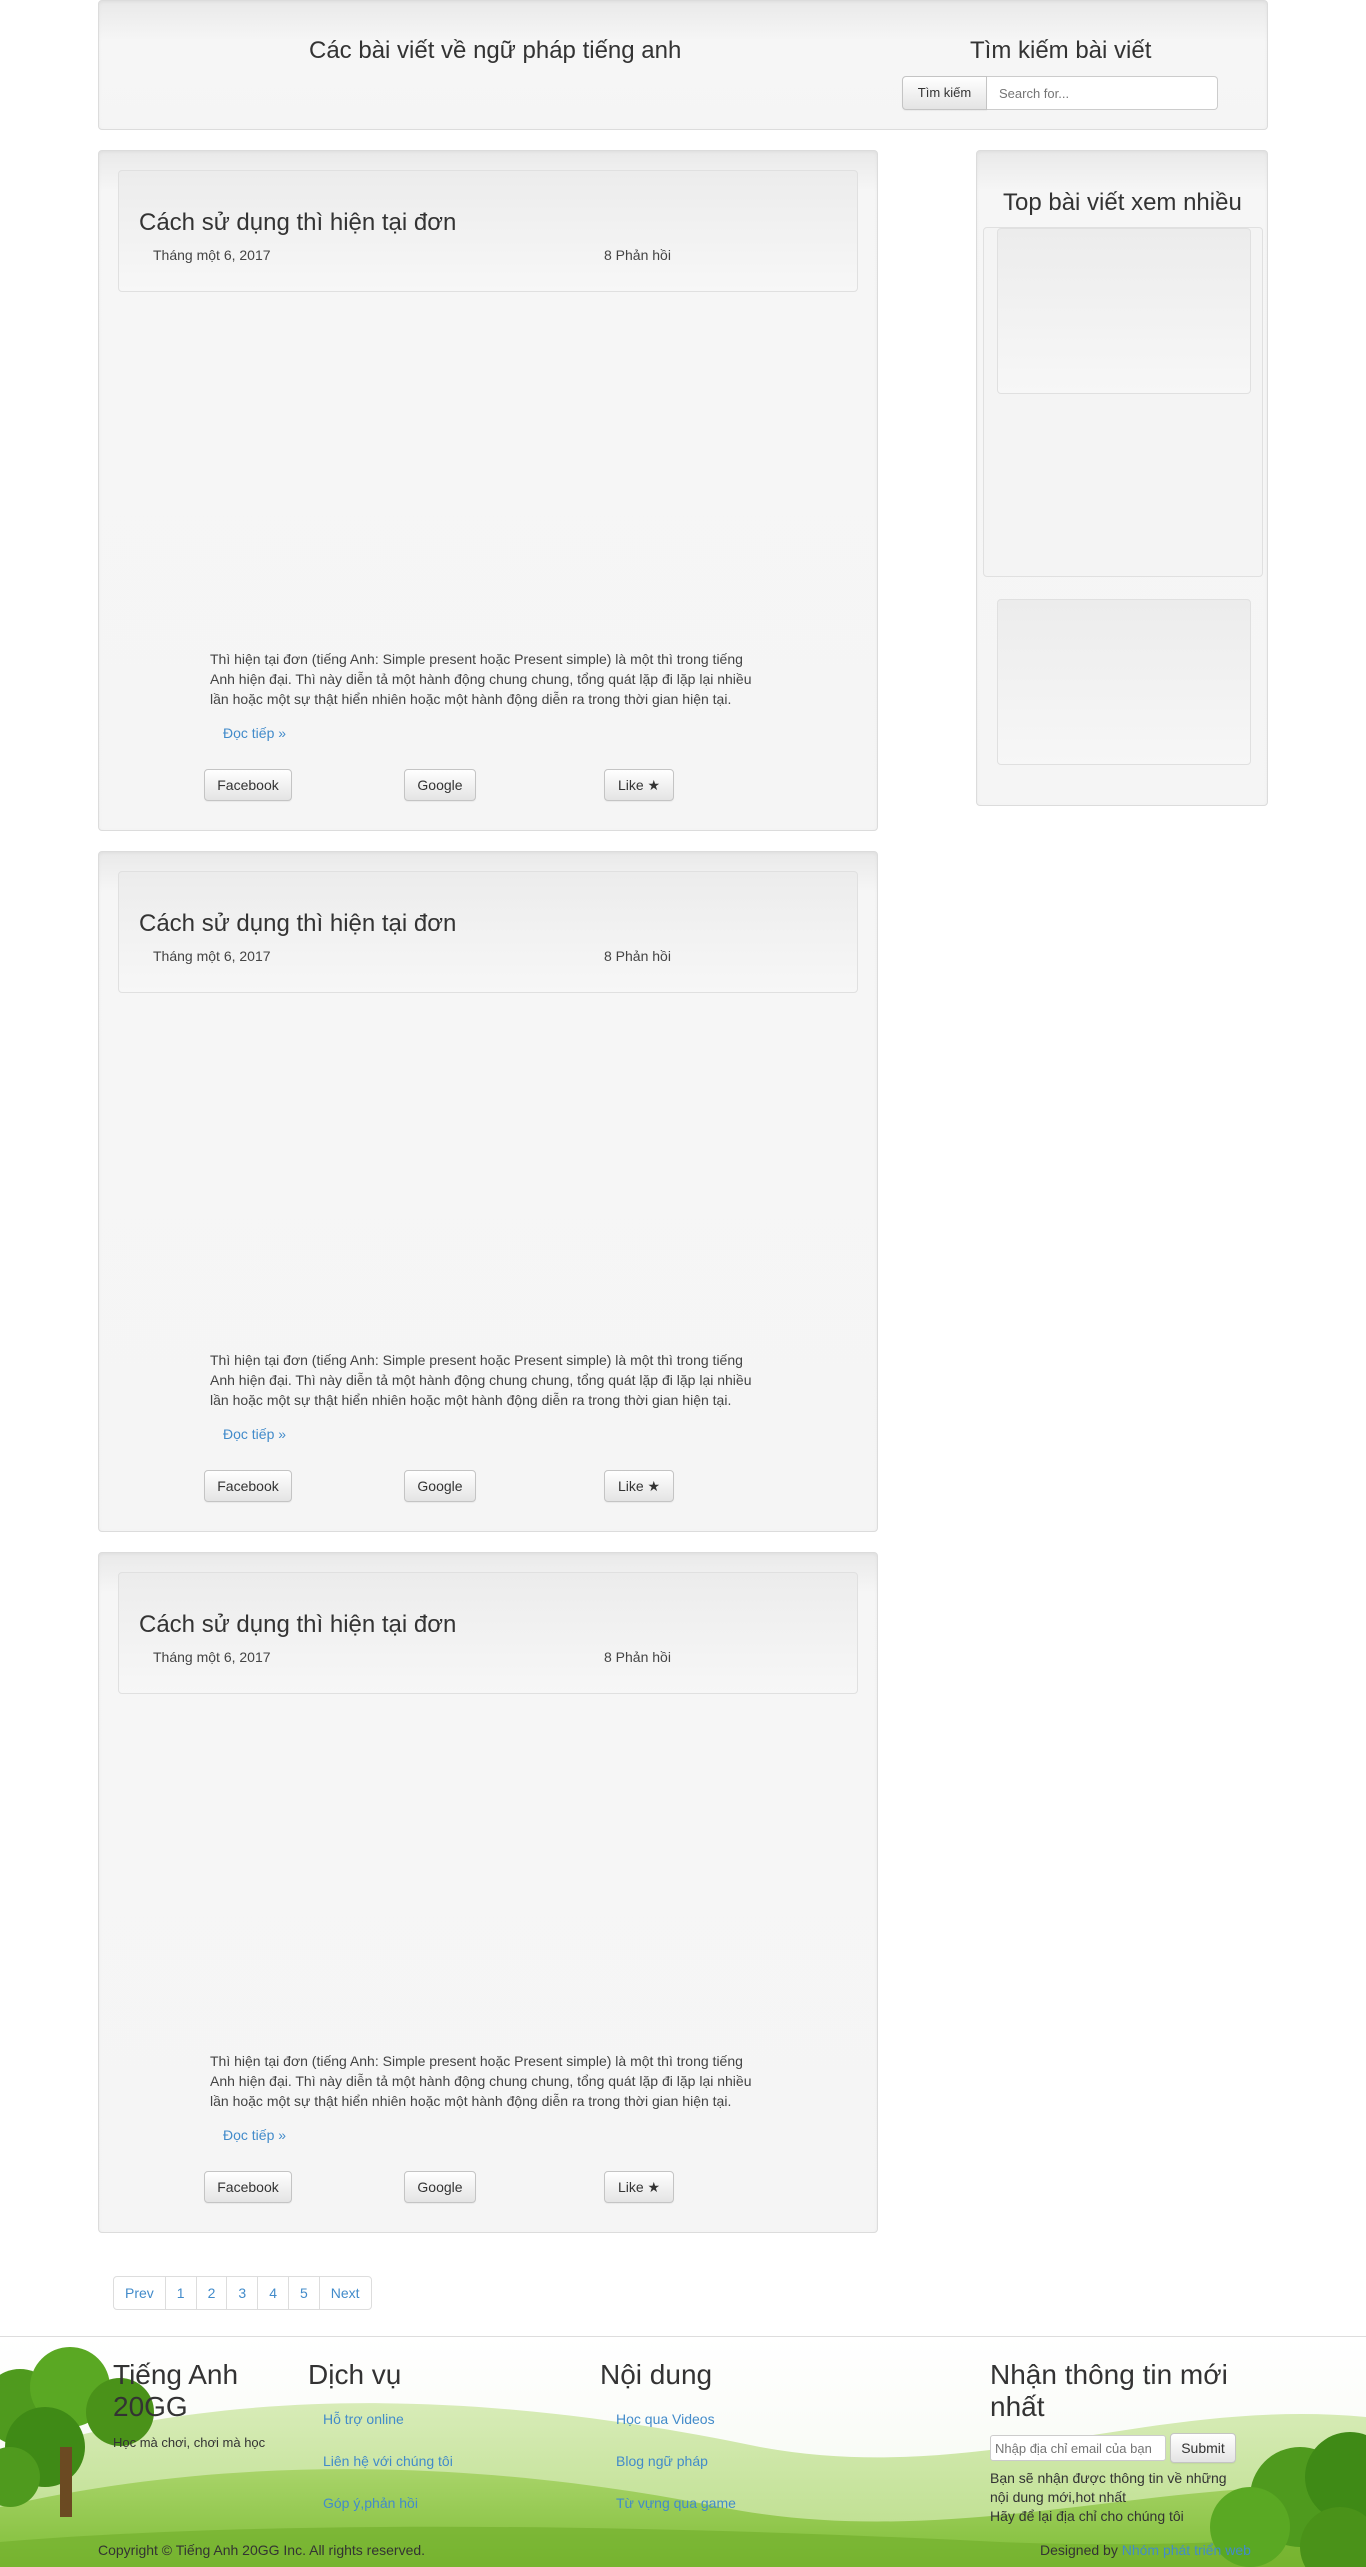  Describe the element at coordinates (676, 2503) in the screenshot. I see `footer-link-vocab-game: Từ vựng qua game` at that location.